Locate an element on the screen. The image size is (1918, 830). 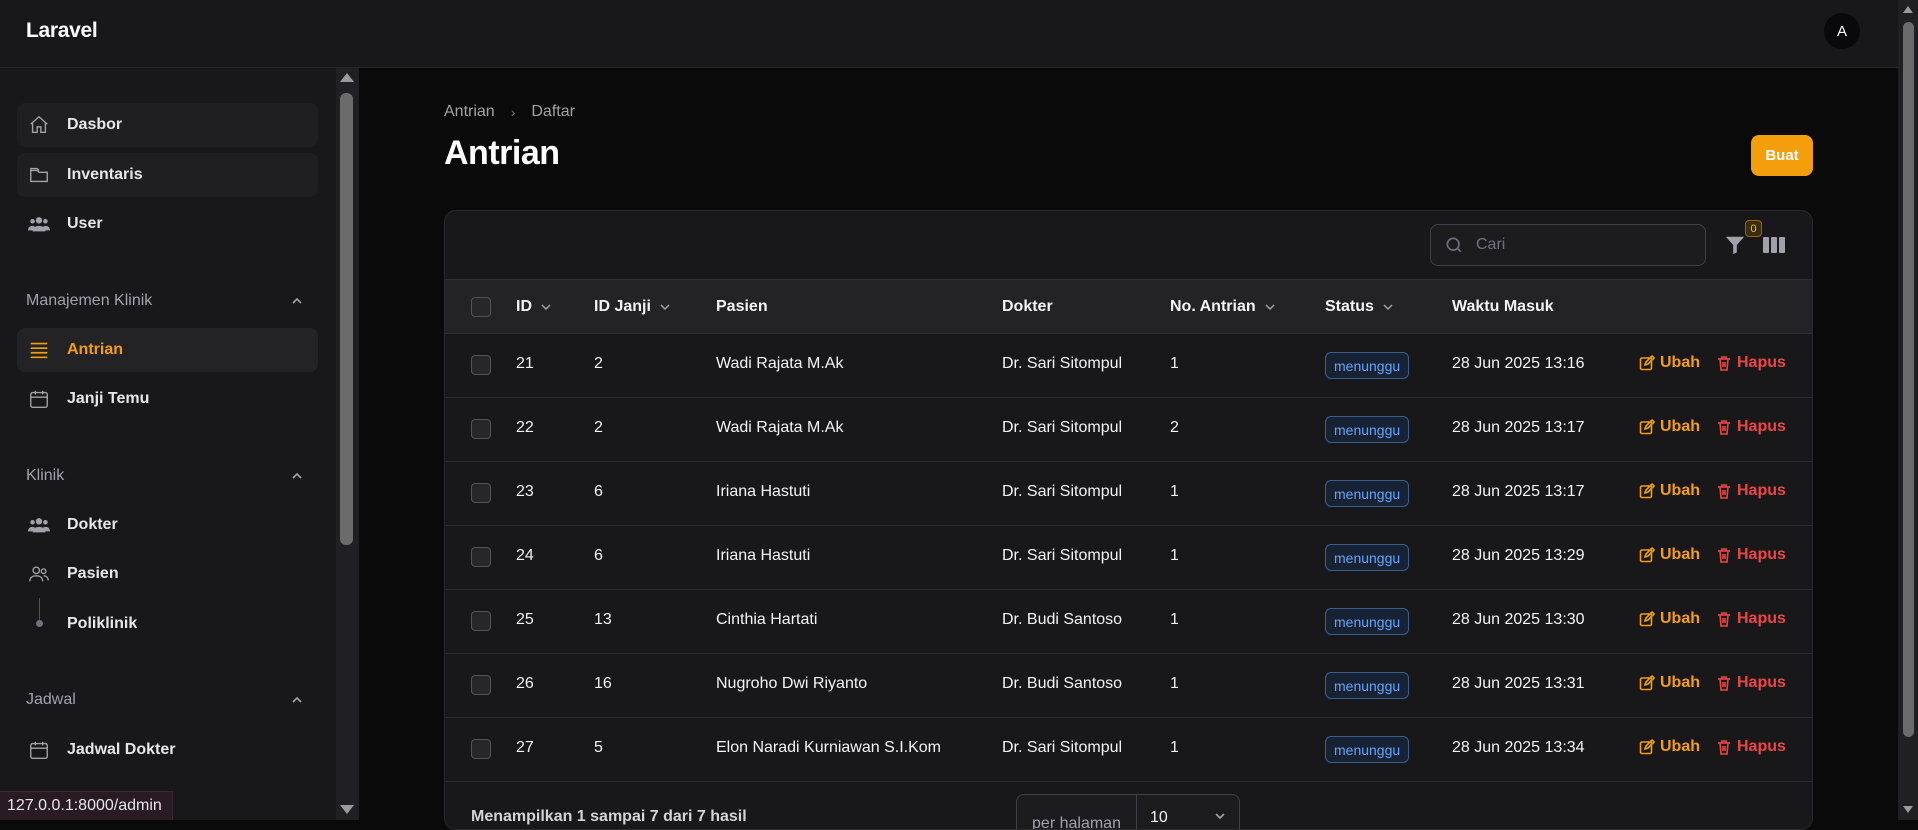
sidebar-item-dasbor: Dasbor is located at coordinates (167, 125).